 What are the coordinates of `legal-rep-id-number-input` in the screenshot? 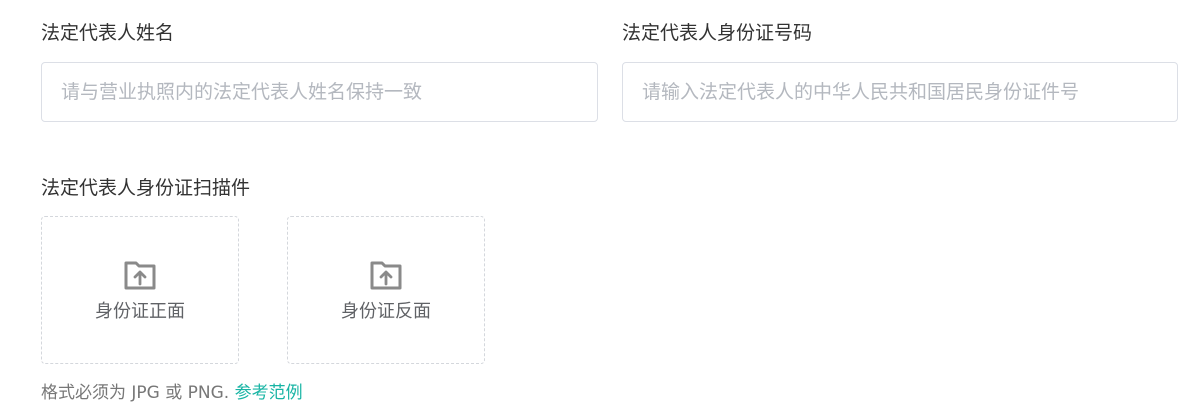 It's located at (900, 92).